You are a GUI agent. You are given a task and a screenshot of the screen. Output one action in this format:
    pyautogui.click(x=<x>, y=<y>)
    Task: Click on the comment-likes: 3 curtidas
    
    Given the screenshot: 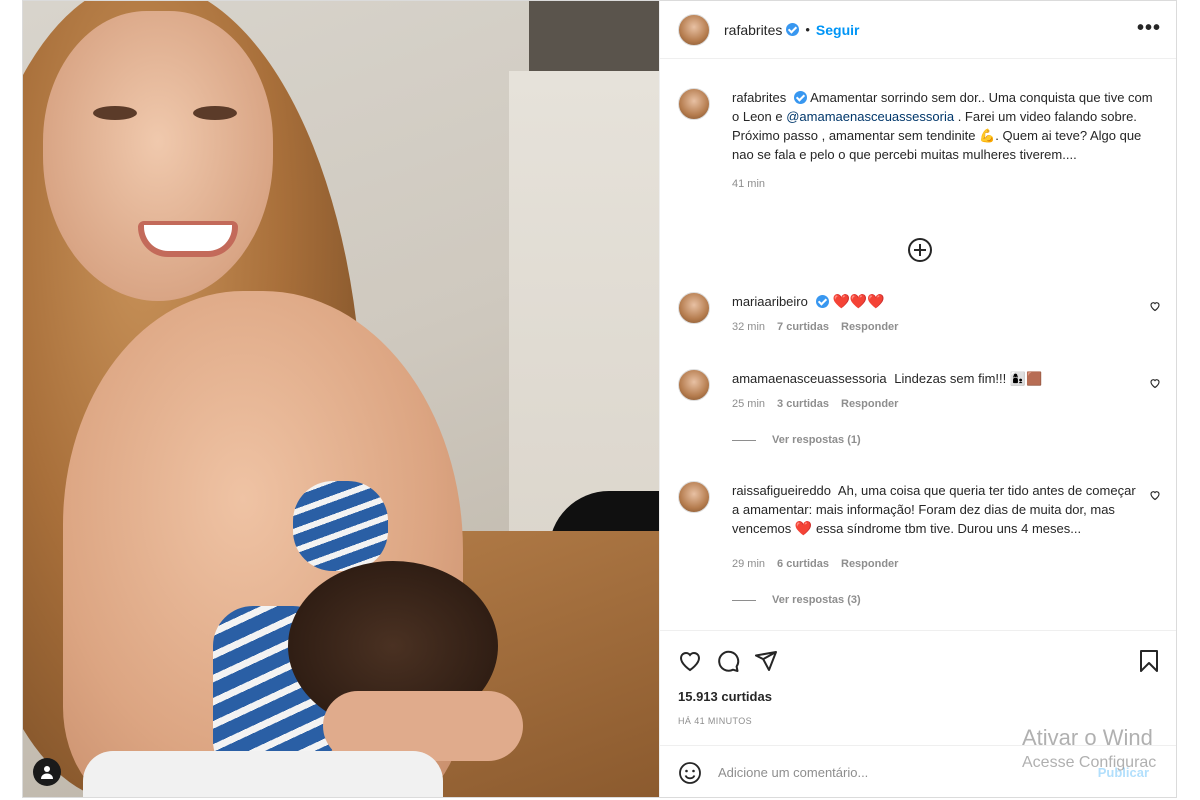 What is the action you would take?
    pyautogui.click(x=803, y=404)
    